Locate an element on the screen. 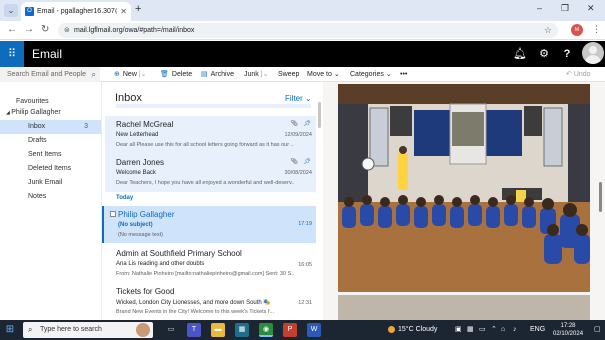 The height and width of the screenshot is (340, 605). archive-icon: ▤ is located at coordinates (204, 74).